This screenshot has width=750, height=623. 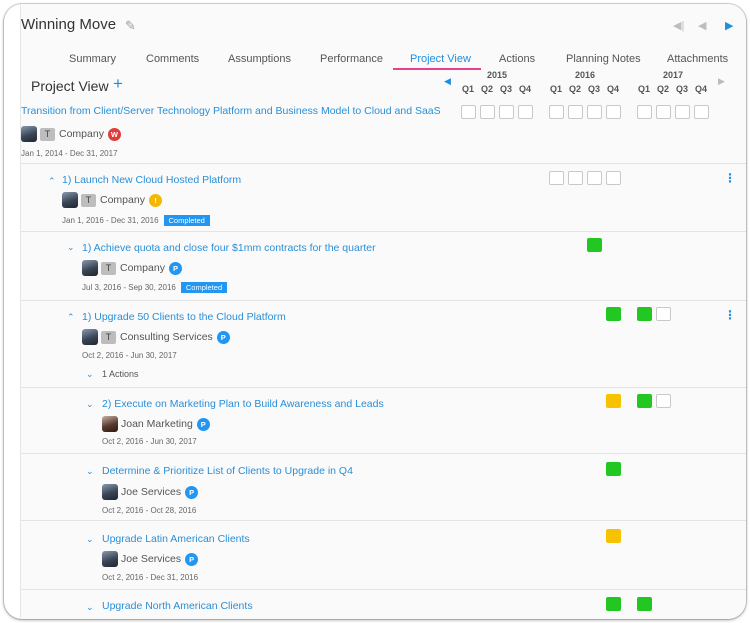 I want to click on page-title: Winning Move, so click(x=69, y=24).